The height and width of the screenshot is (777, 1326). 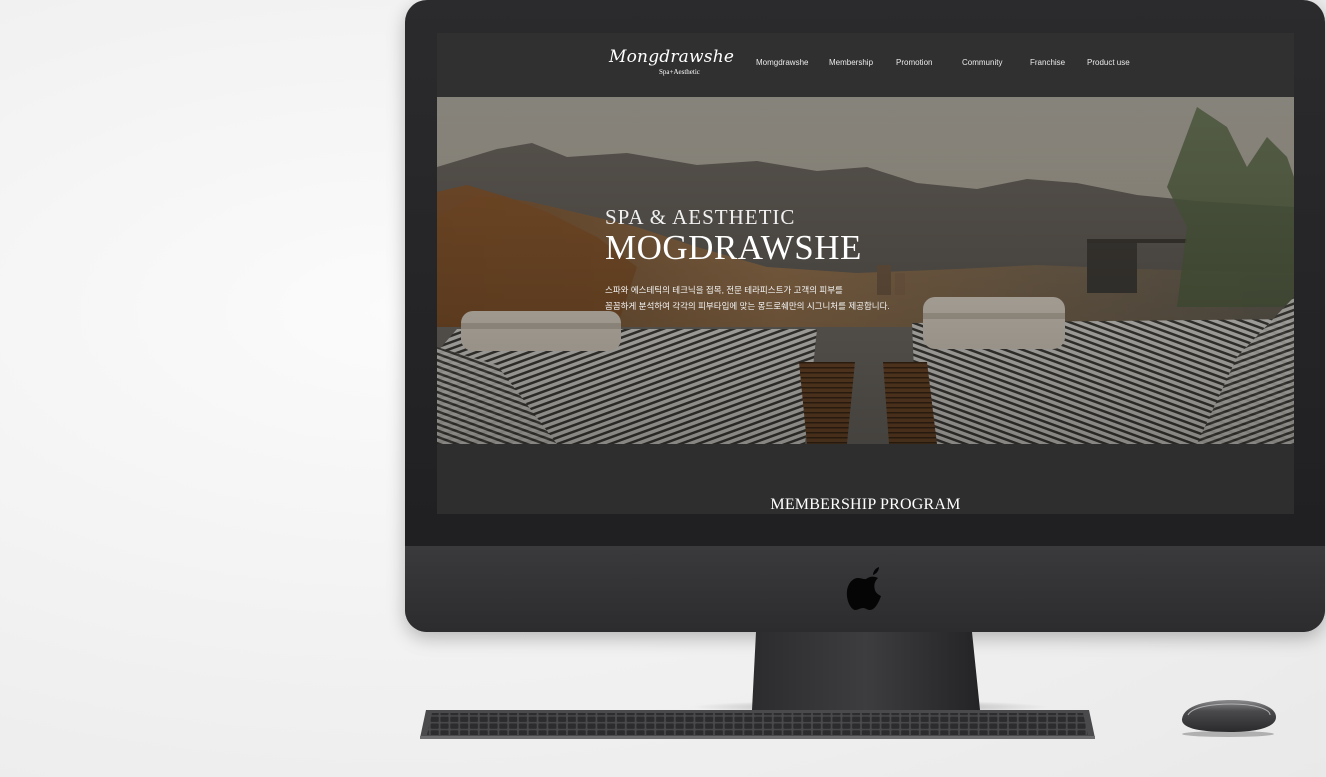 What do you see at coordinates (700, 217) in the screenshot?
I see `hero-subtitle: SPA & AESTHETIC` at bounding box center [700, 217].